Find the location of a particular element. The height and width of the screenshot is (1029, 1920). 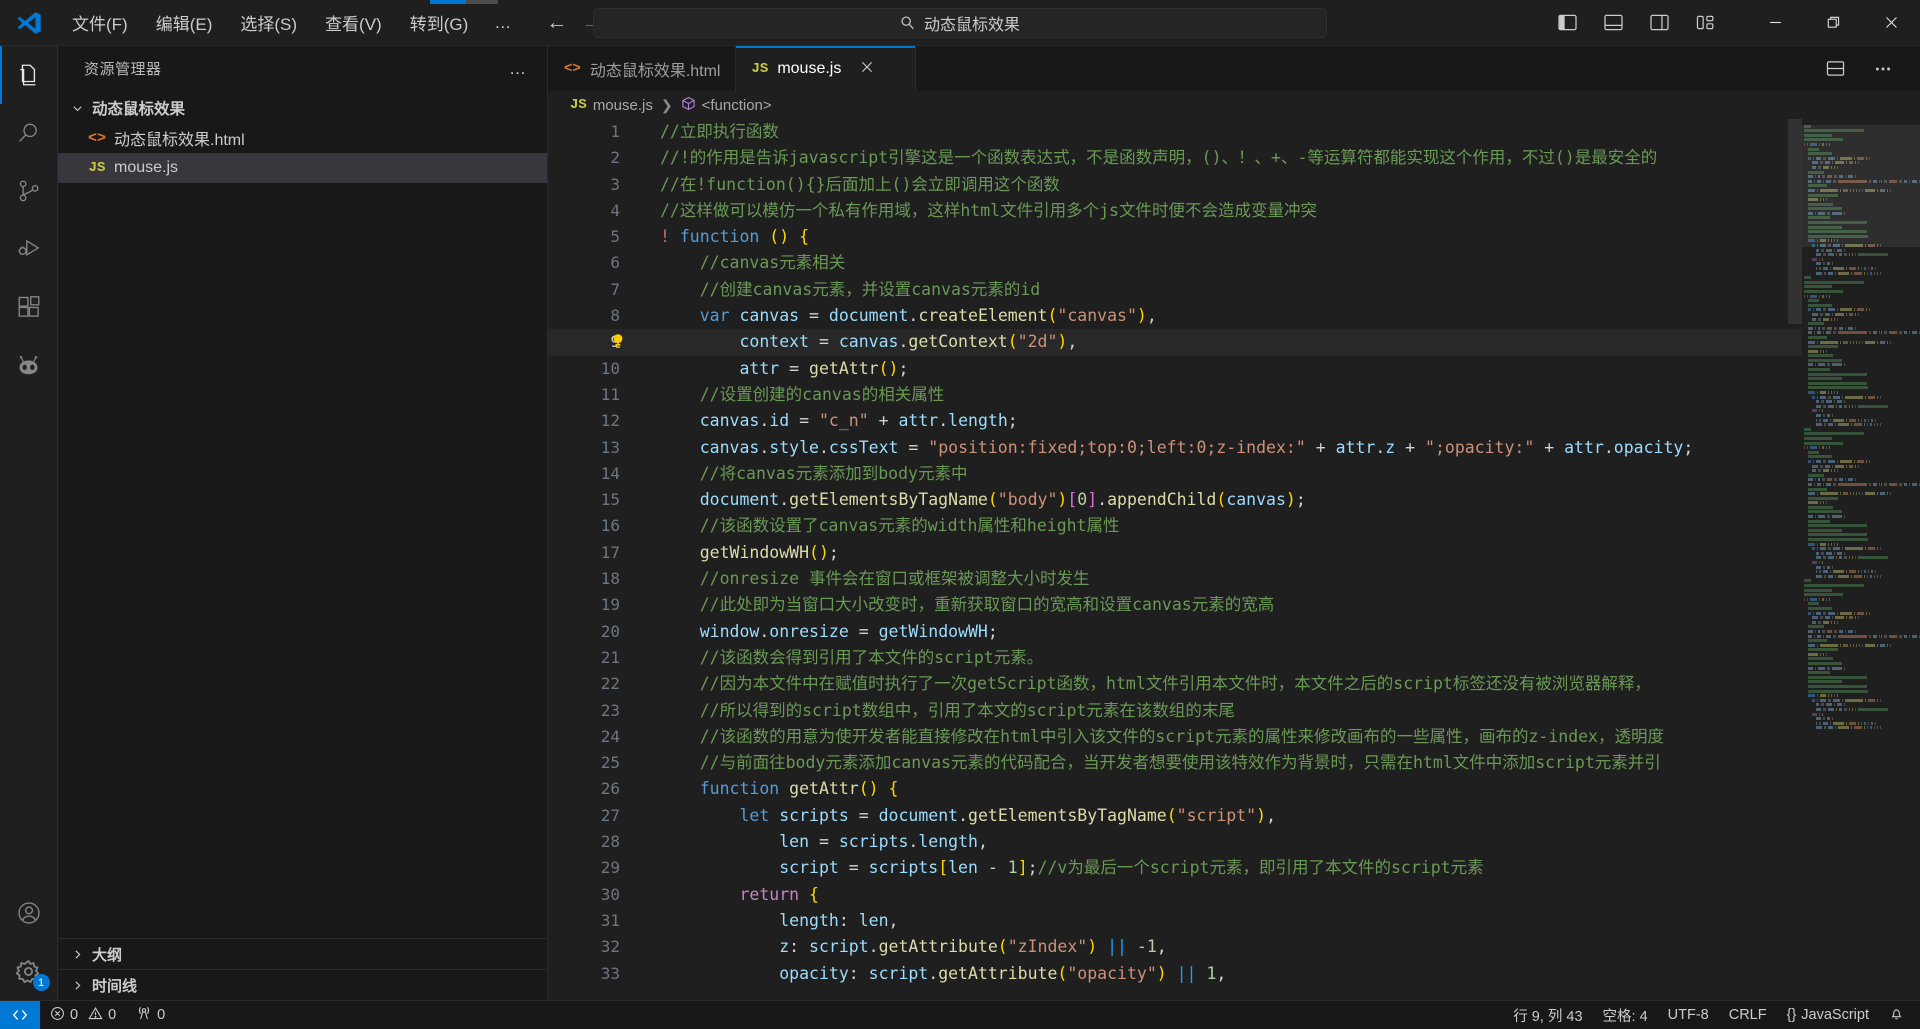

minimize-button is located at coordinates (1775, 23).